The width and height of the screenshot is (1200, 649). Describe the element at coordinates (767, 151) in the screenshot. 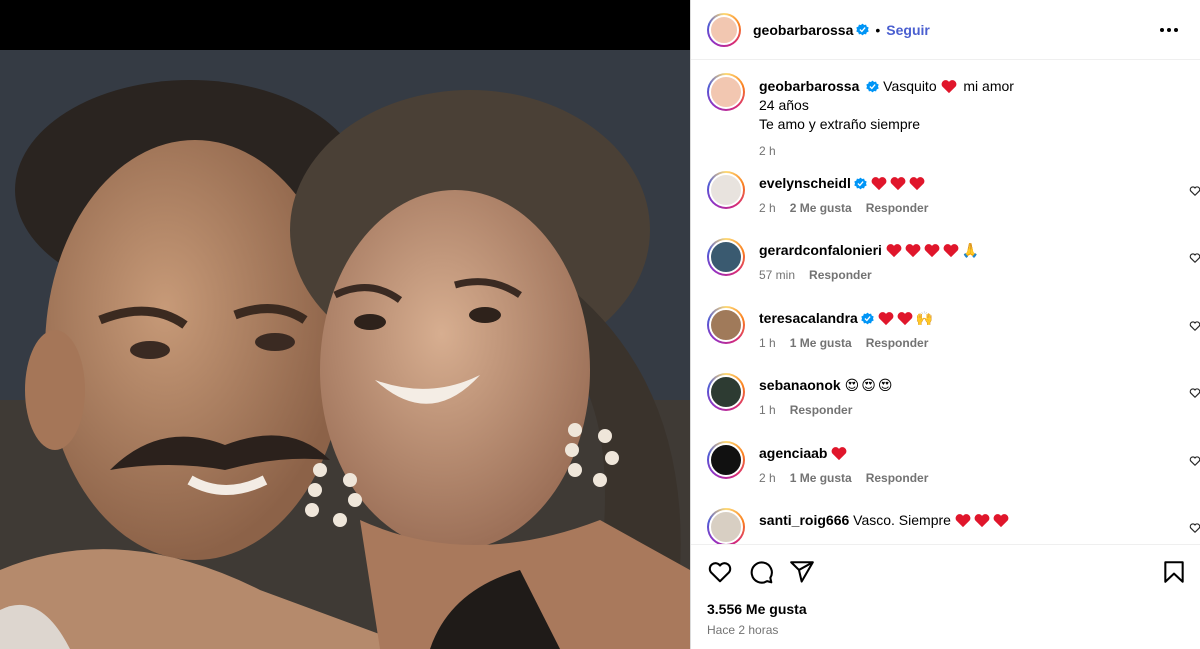

I see `caption-time: 2 h` at that location.